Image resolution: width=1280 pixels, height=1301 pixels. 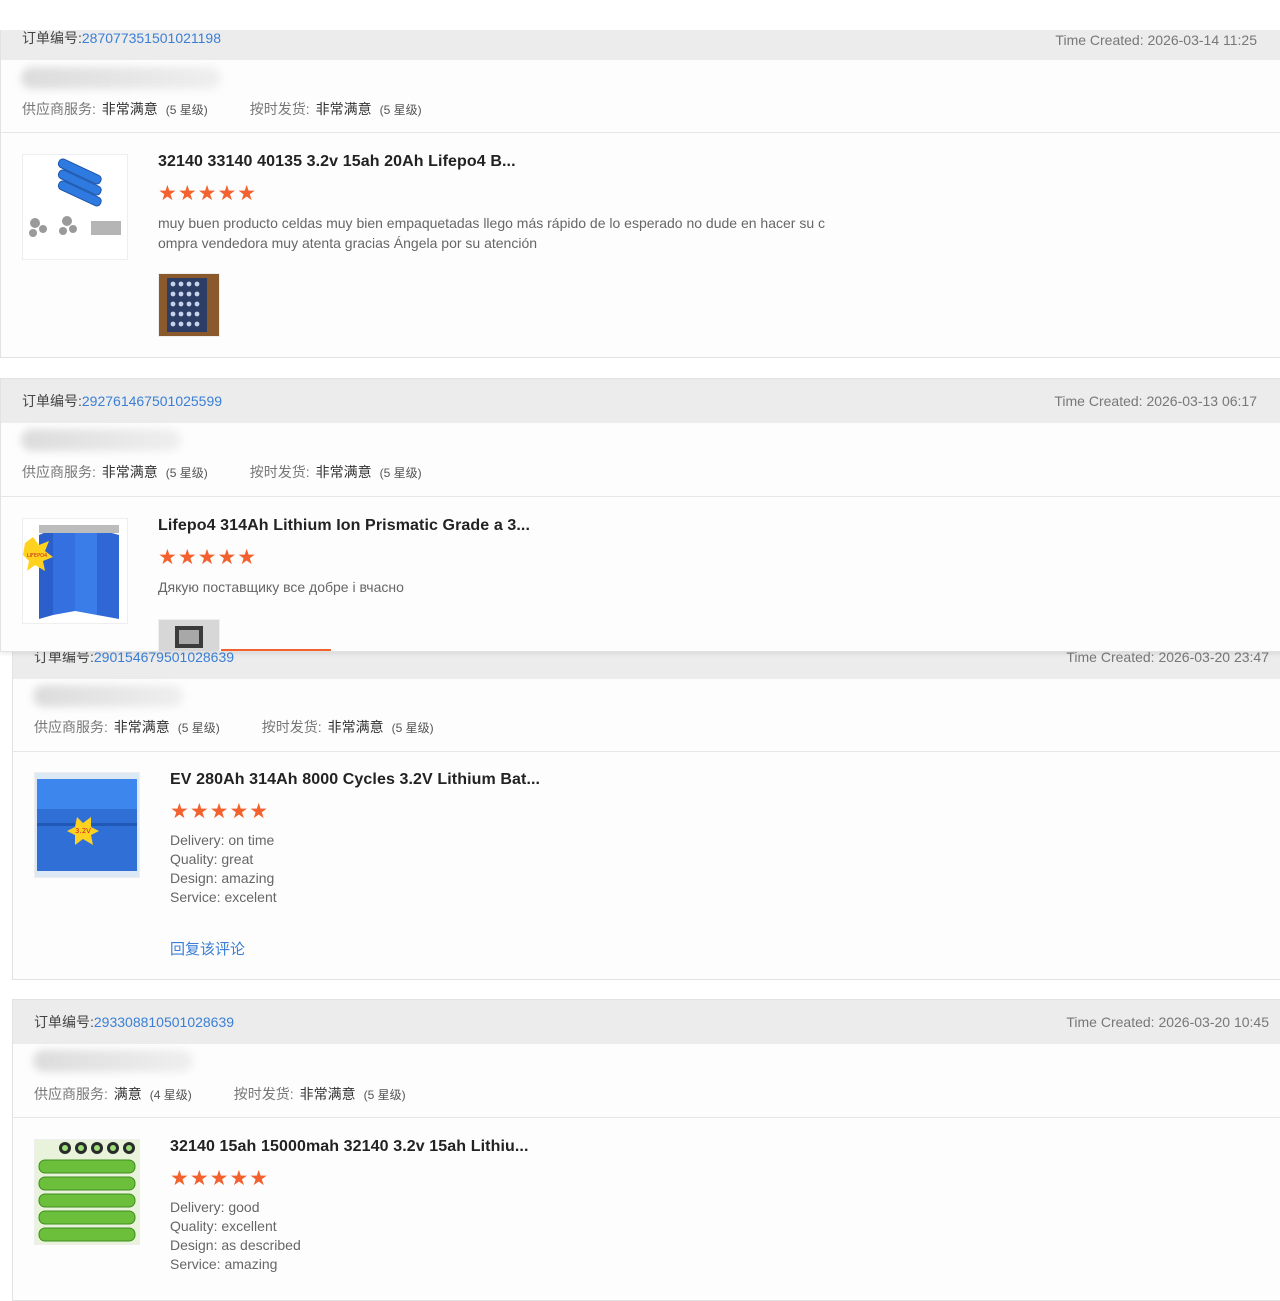 I want to click on reply-review-link: 回复该评论, so click(x=207, y=948).